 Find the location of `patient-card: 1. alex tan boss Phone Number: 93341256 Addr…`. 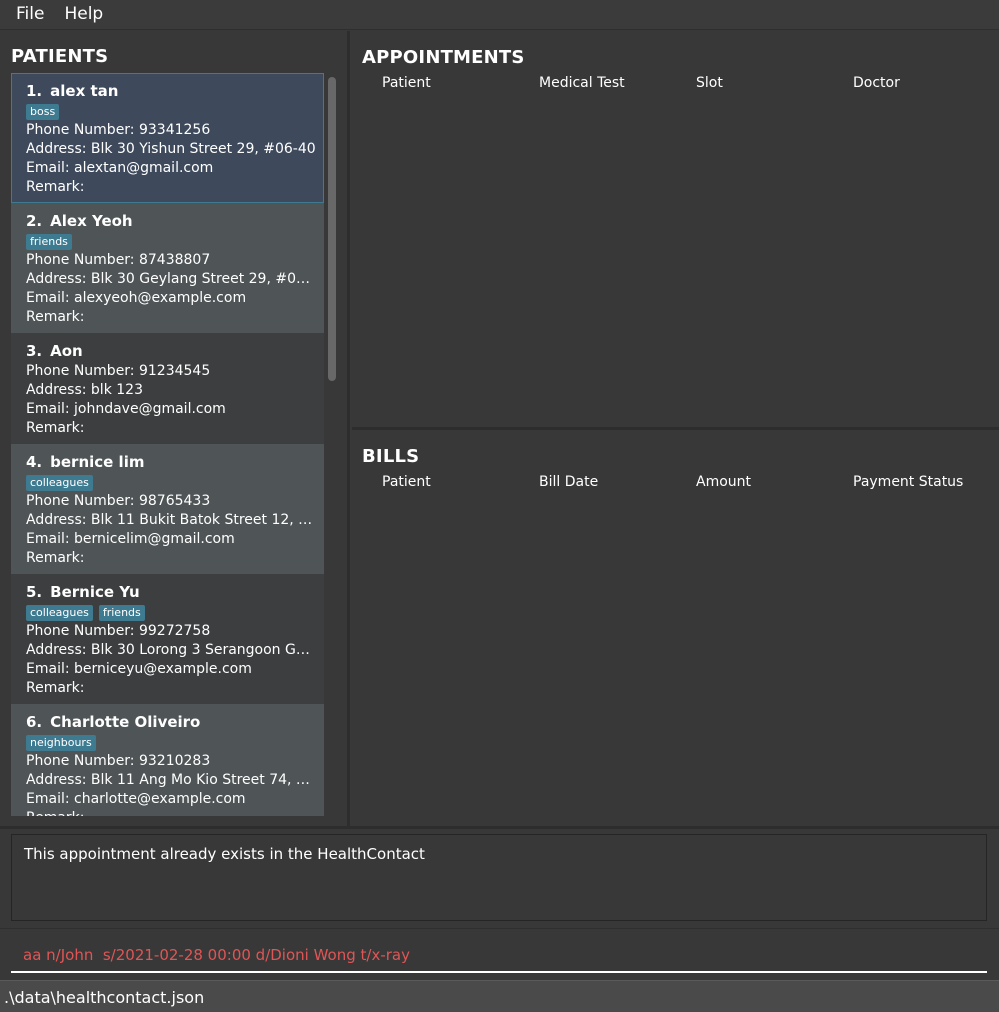

patient-card: 1. alex tan boss Phone Number: 93341256 Addr… is located at coordinates (167, 138).